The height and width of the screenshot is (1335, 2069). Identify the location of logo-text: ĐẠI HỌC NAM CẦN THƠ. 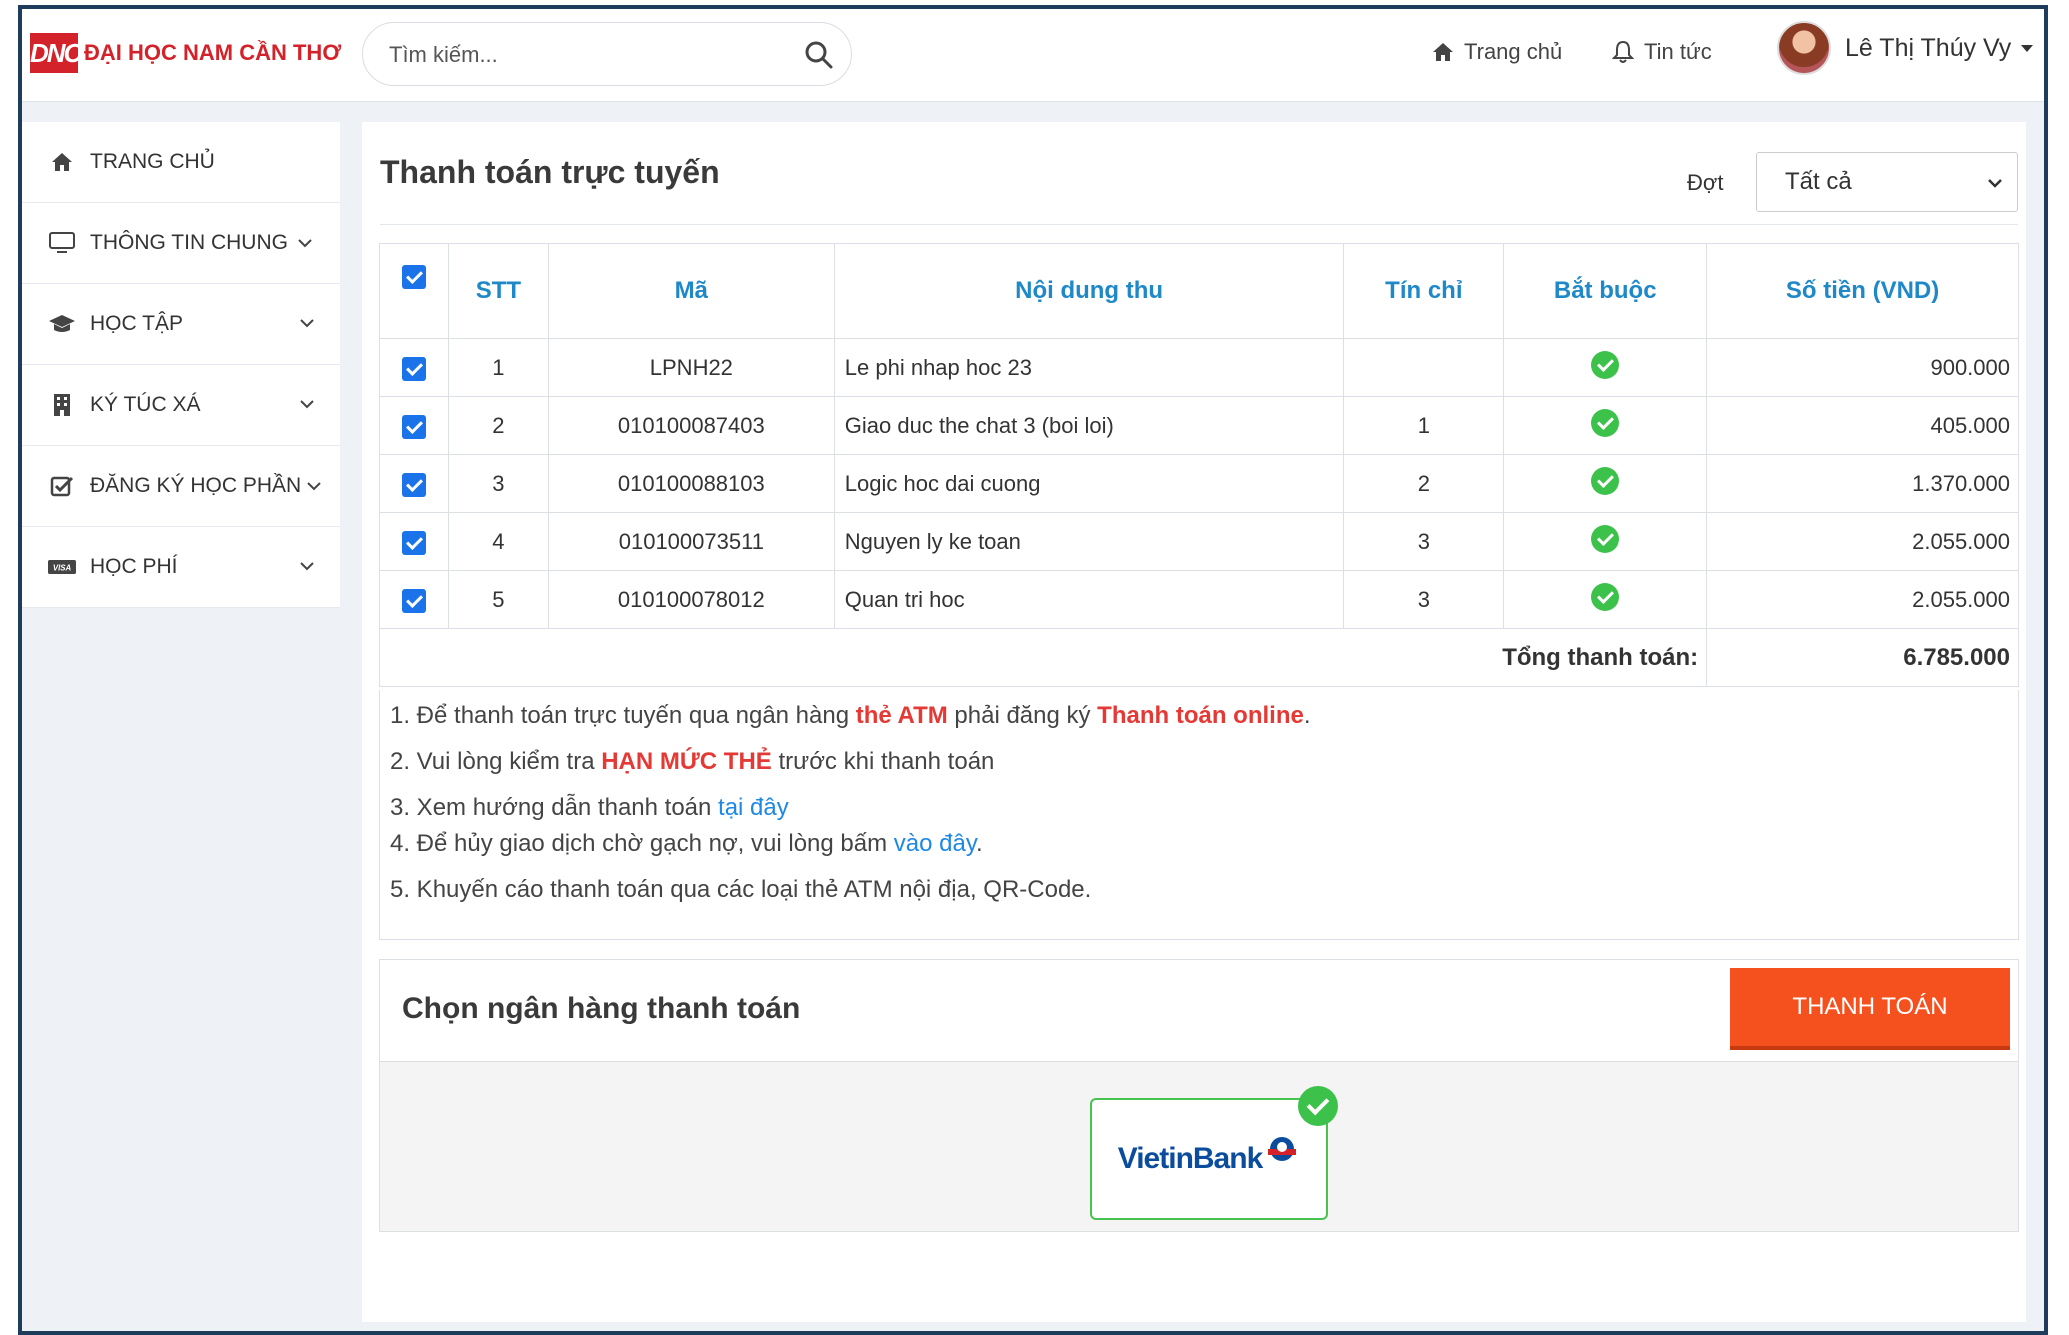
(213, 52).